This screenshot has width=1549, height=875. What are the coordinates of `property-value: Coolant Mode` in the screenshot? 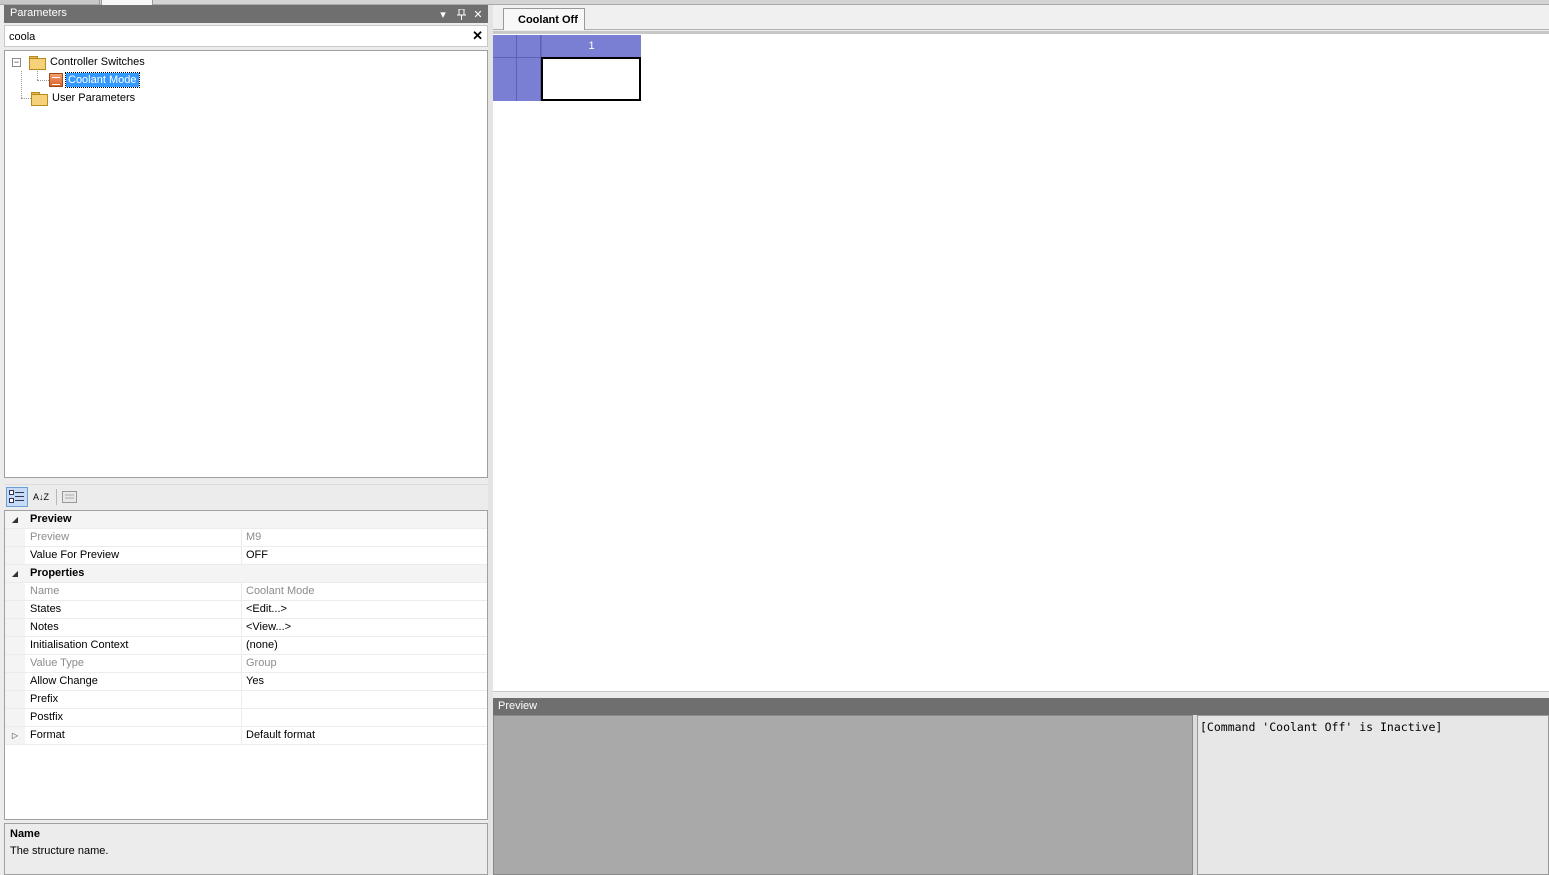 It's located at (364, 591).